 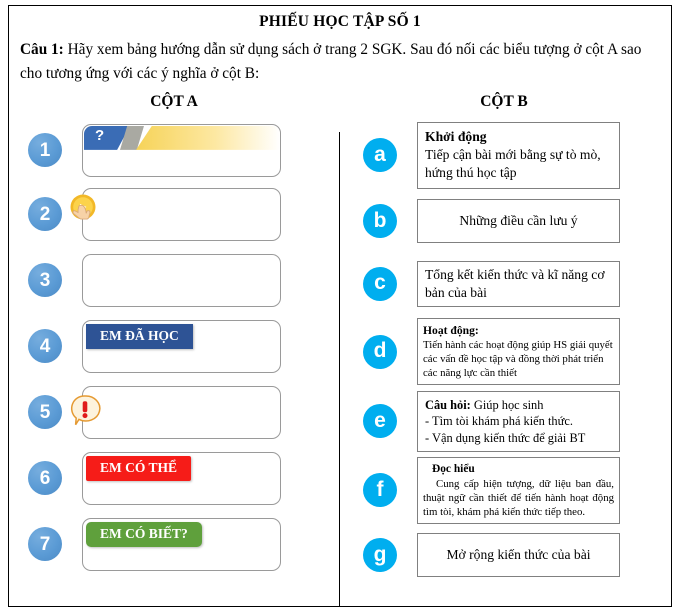 What do you see at coordinates (456, 137) in the screenshot?
I see `meaning-box-a-title: Khởi động` at bounding box center [456, 137].